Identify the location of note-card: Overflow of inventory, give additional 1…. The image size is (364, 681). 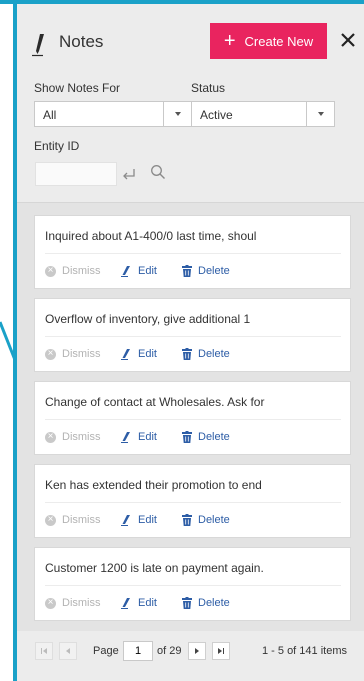
(192, 335).